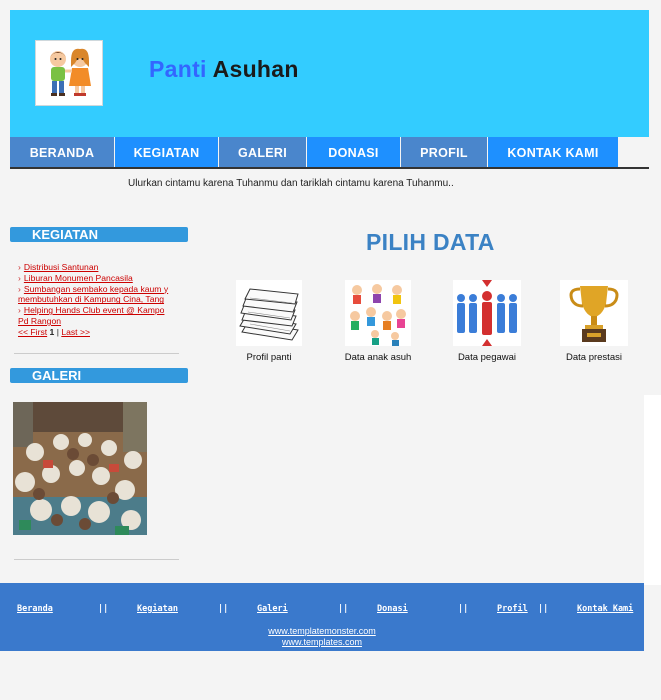 The height and width of the screenshot is (700, 661). Describe the element at coordinates (605, 609) in the screenshot. I see `footer-link-kontak-kami: Kontak Kami` at that location.